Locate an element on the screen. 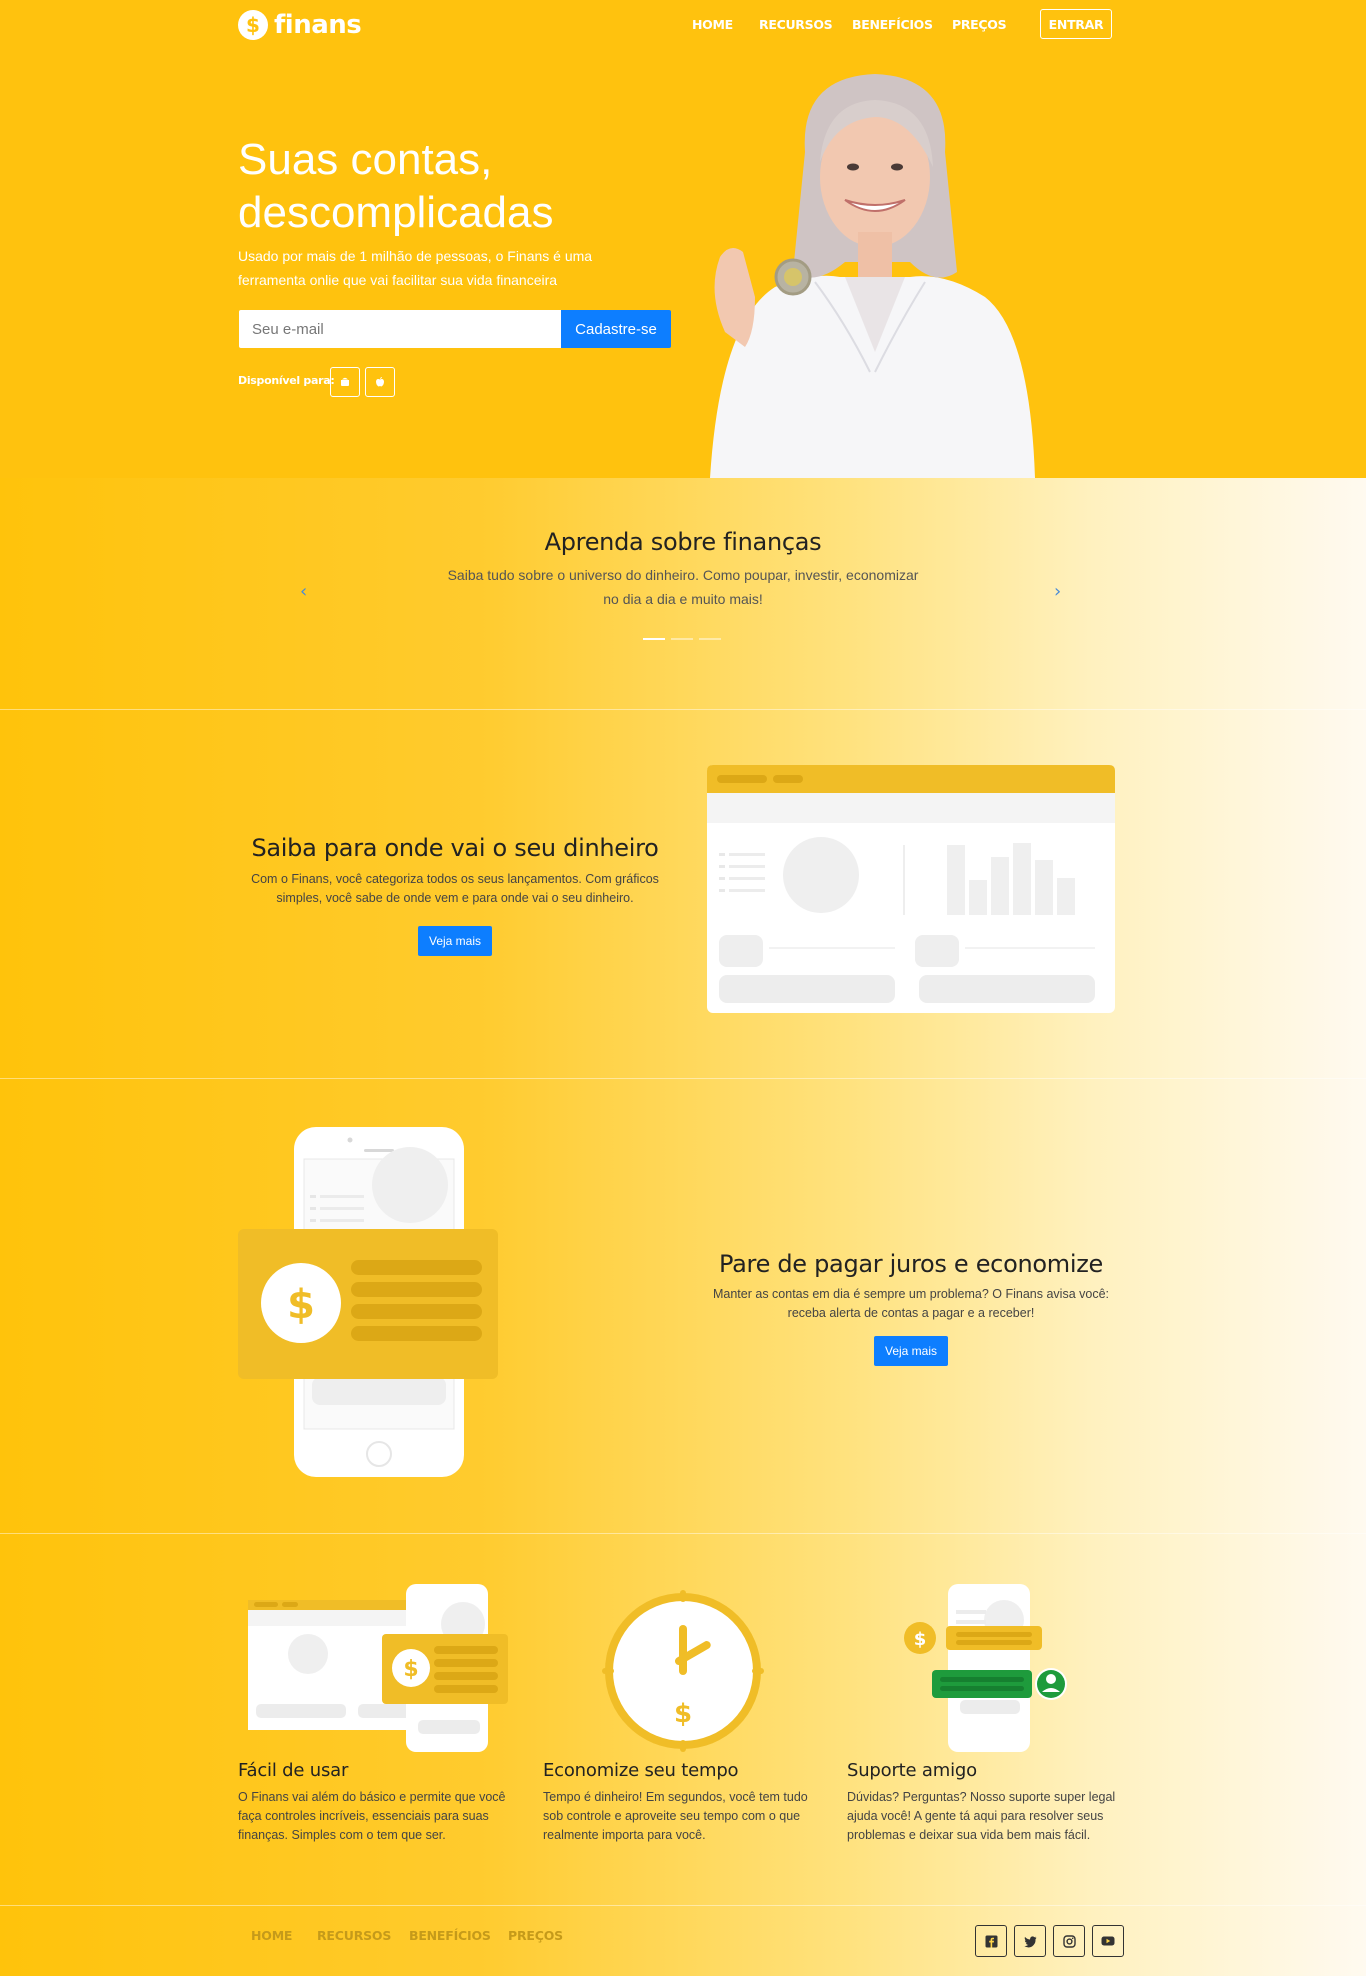 This screenshot has width=1366, height=1976. feature1-more-button: Veja mais is located at coordinates (455, 941).